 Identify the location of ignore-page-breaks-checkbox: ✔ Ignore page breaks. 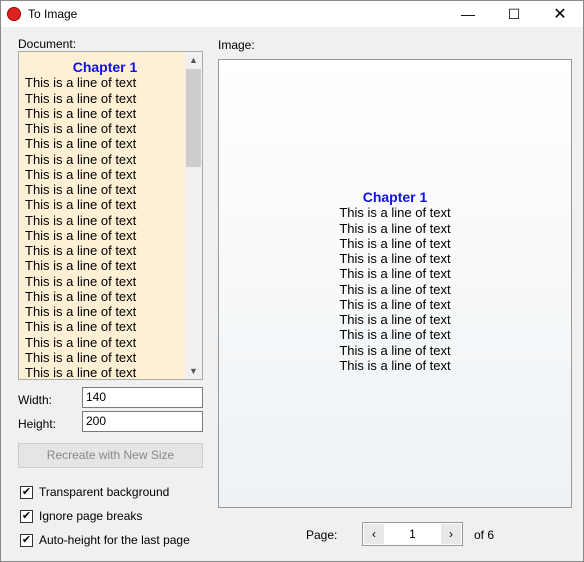
(81, 516).